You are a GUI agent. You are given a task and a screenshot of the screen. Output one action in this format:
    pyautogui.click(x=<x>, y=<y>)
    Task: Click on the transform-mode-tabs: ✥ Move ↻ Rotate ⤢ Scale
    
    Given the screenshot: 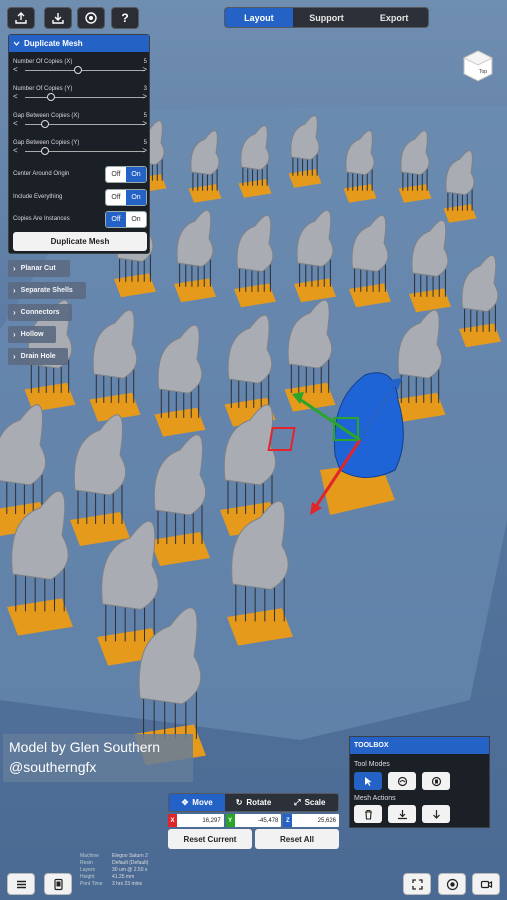 What is the action you would take?
    pyautogui.click(x=253, y=802)
    